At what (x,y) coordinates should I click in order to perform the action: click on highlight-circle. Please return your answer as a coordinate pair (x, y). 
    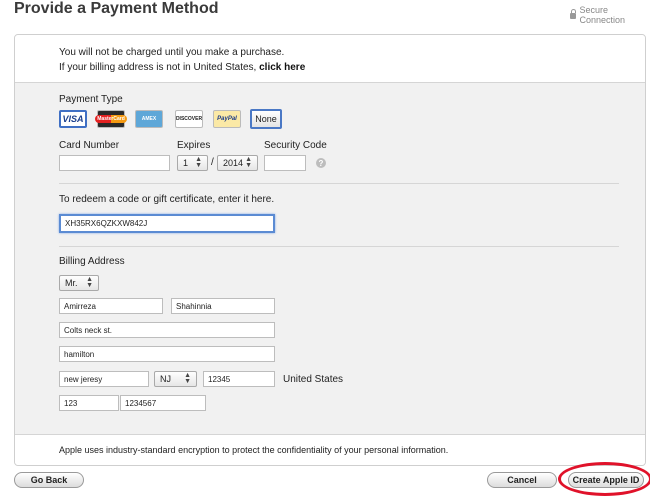
    Looking at the image, I should click on (604, 479).